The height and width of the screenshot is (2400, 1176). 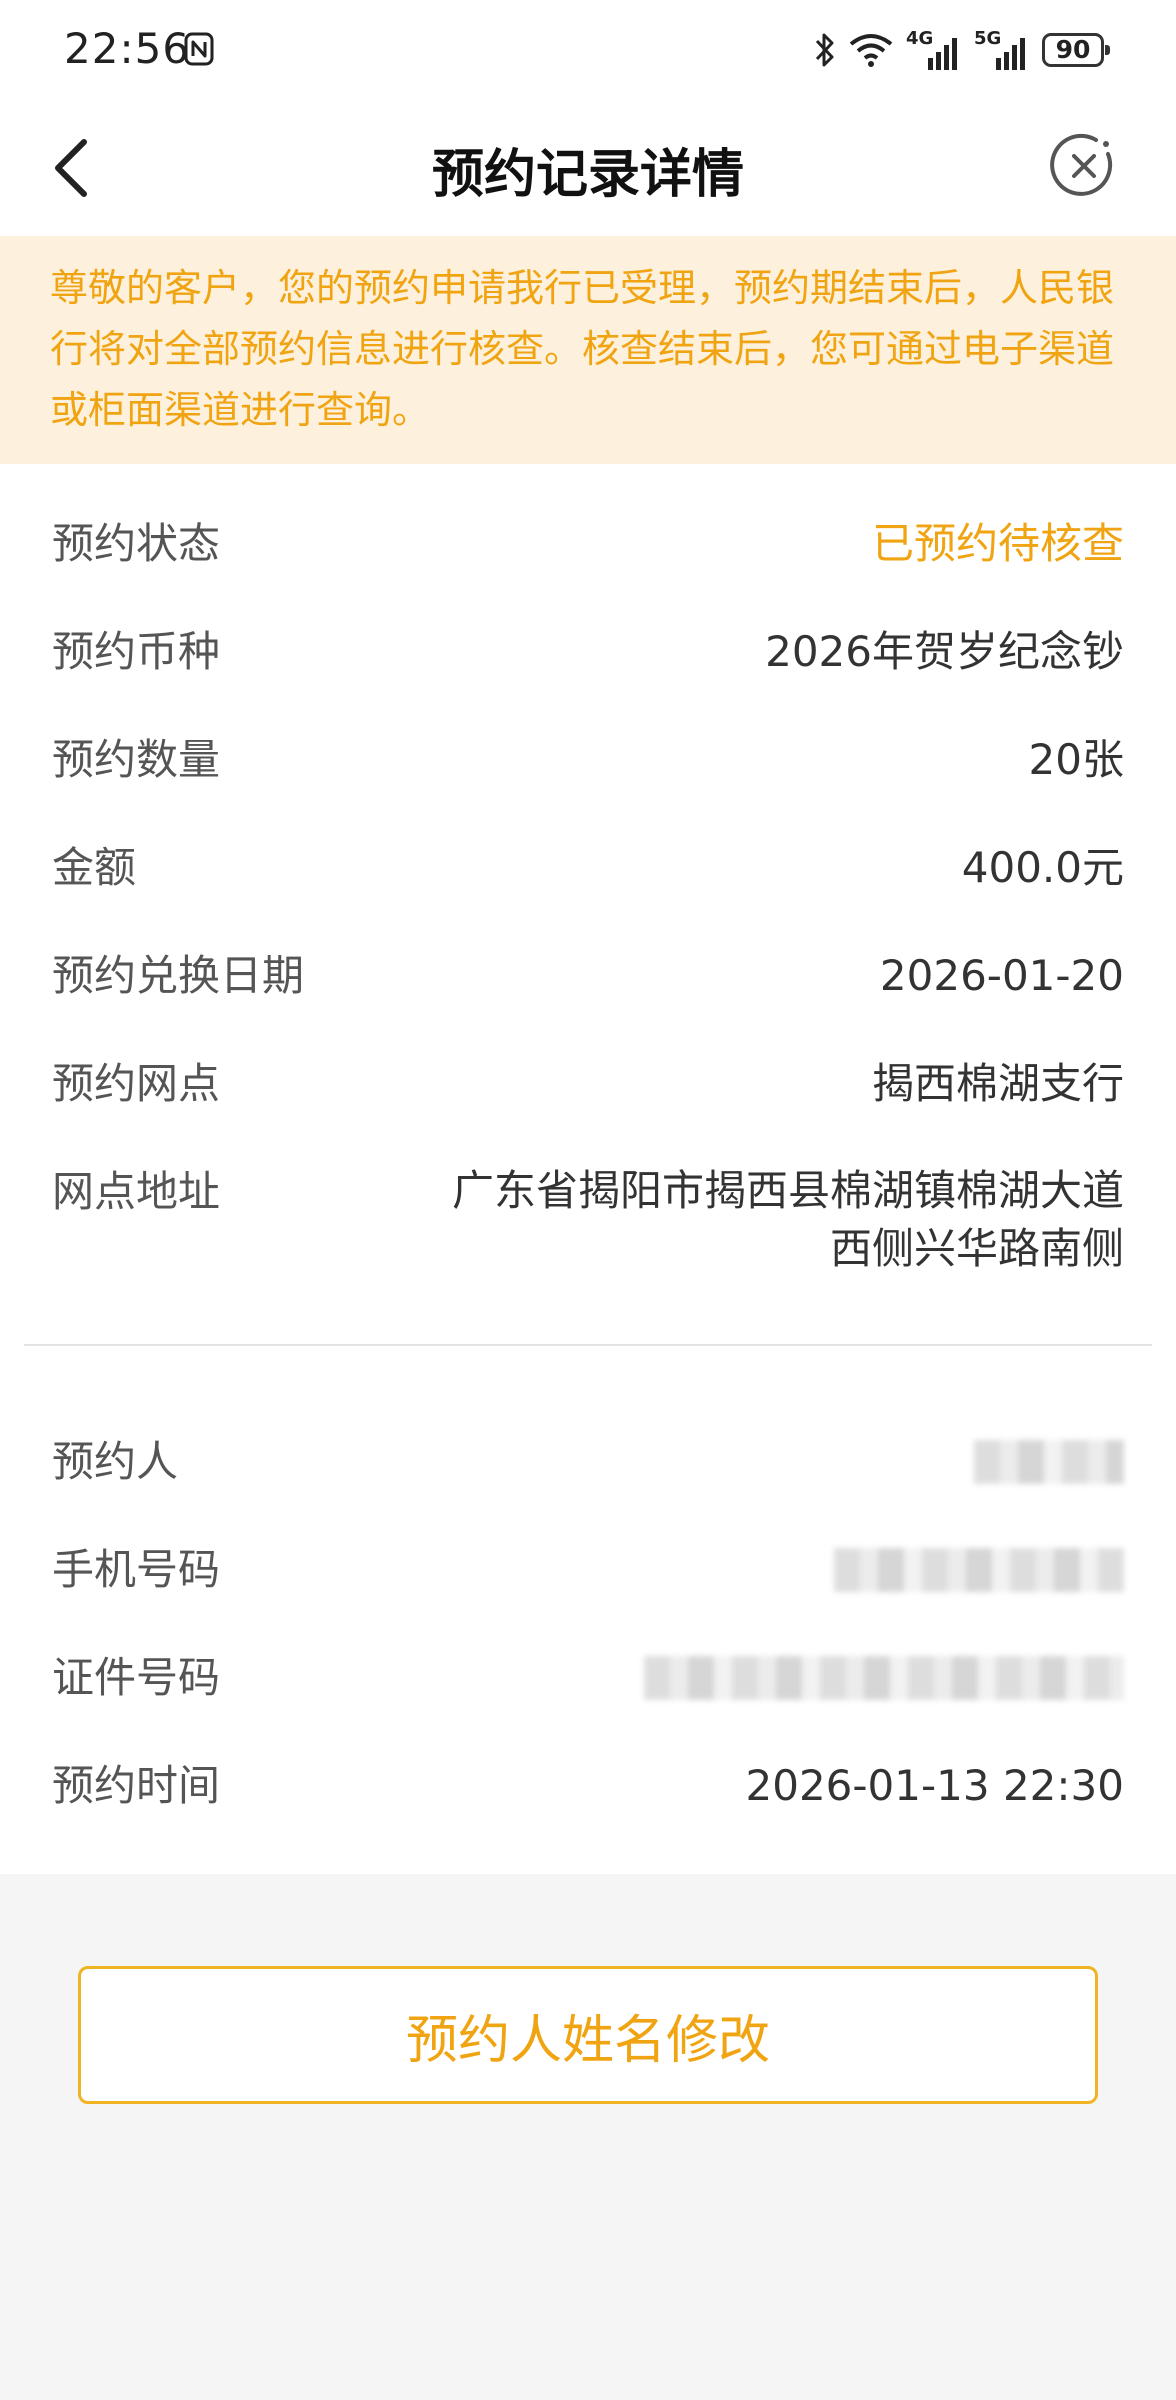 What do you see at coordinates (588, 544) in the screenshot?
I see `detail-row-status: 预约状态 已预约待核查` at bounding box center [588, 544].